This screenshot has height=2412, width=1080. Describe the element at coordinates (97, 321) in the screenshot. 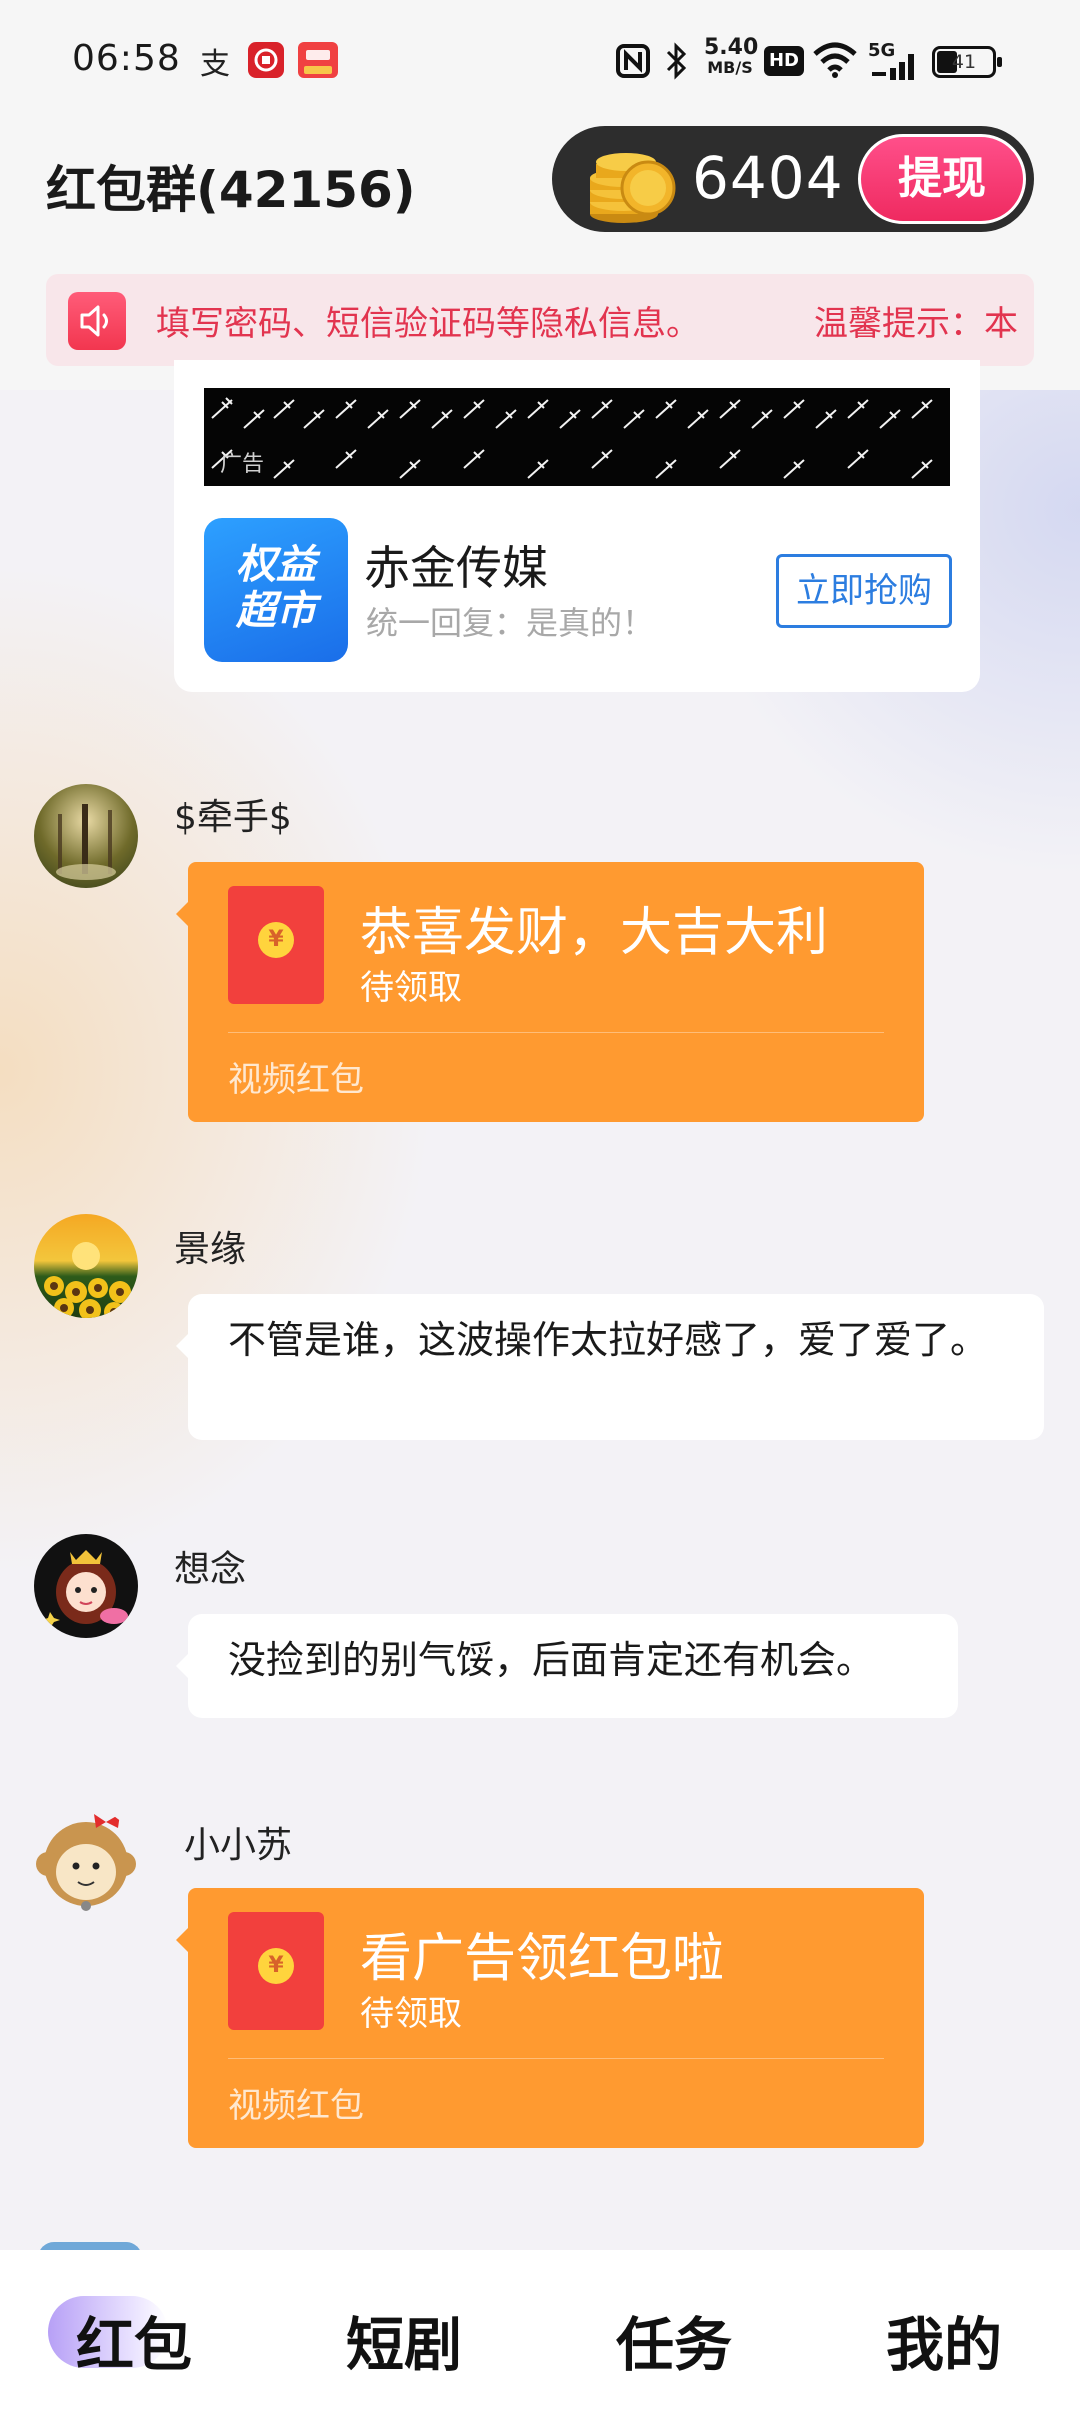

I see `speaker-icon` at that location.